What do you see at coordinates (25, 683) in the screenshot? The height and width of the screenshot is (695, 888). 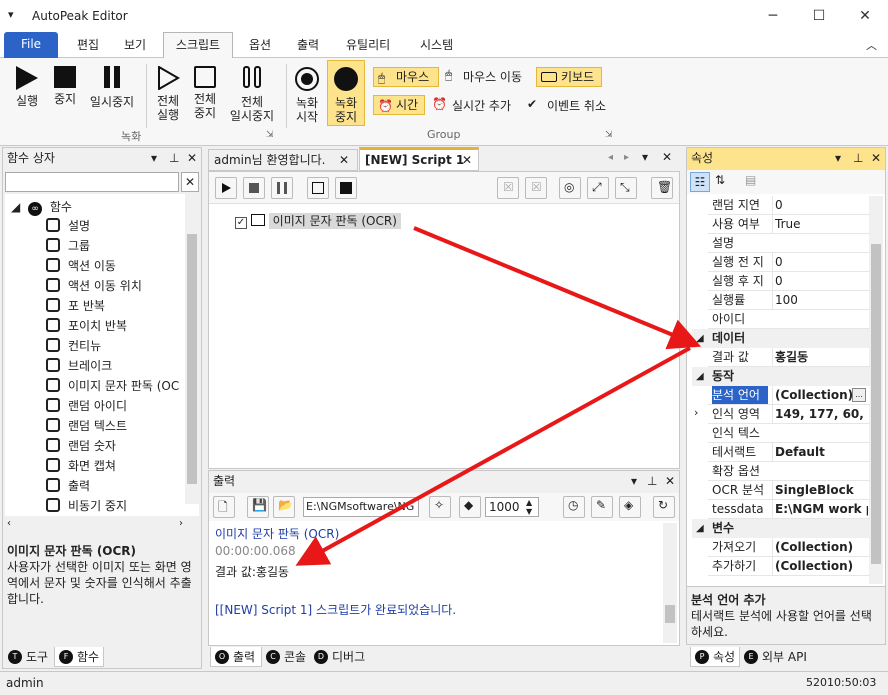 I see `status-user: admin` at bounding box center [25, 683].